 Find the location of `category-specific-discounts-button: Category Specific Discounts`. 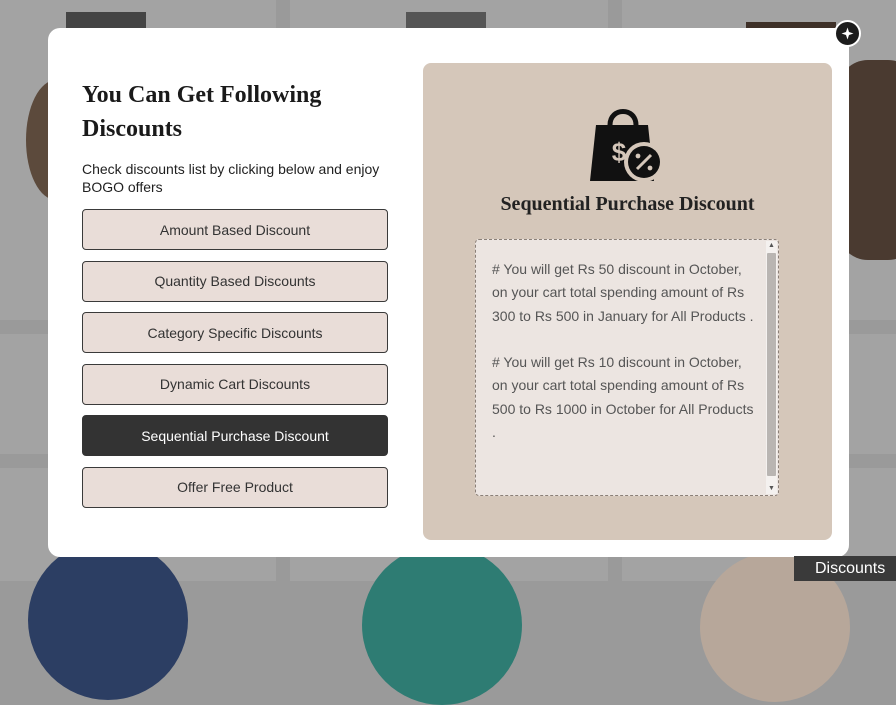

category-specific-discounts-button: Category Specific Discounts is located at coordinates (235, 333).